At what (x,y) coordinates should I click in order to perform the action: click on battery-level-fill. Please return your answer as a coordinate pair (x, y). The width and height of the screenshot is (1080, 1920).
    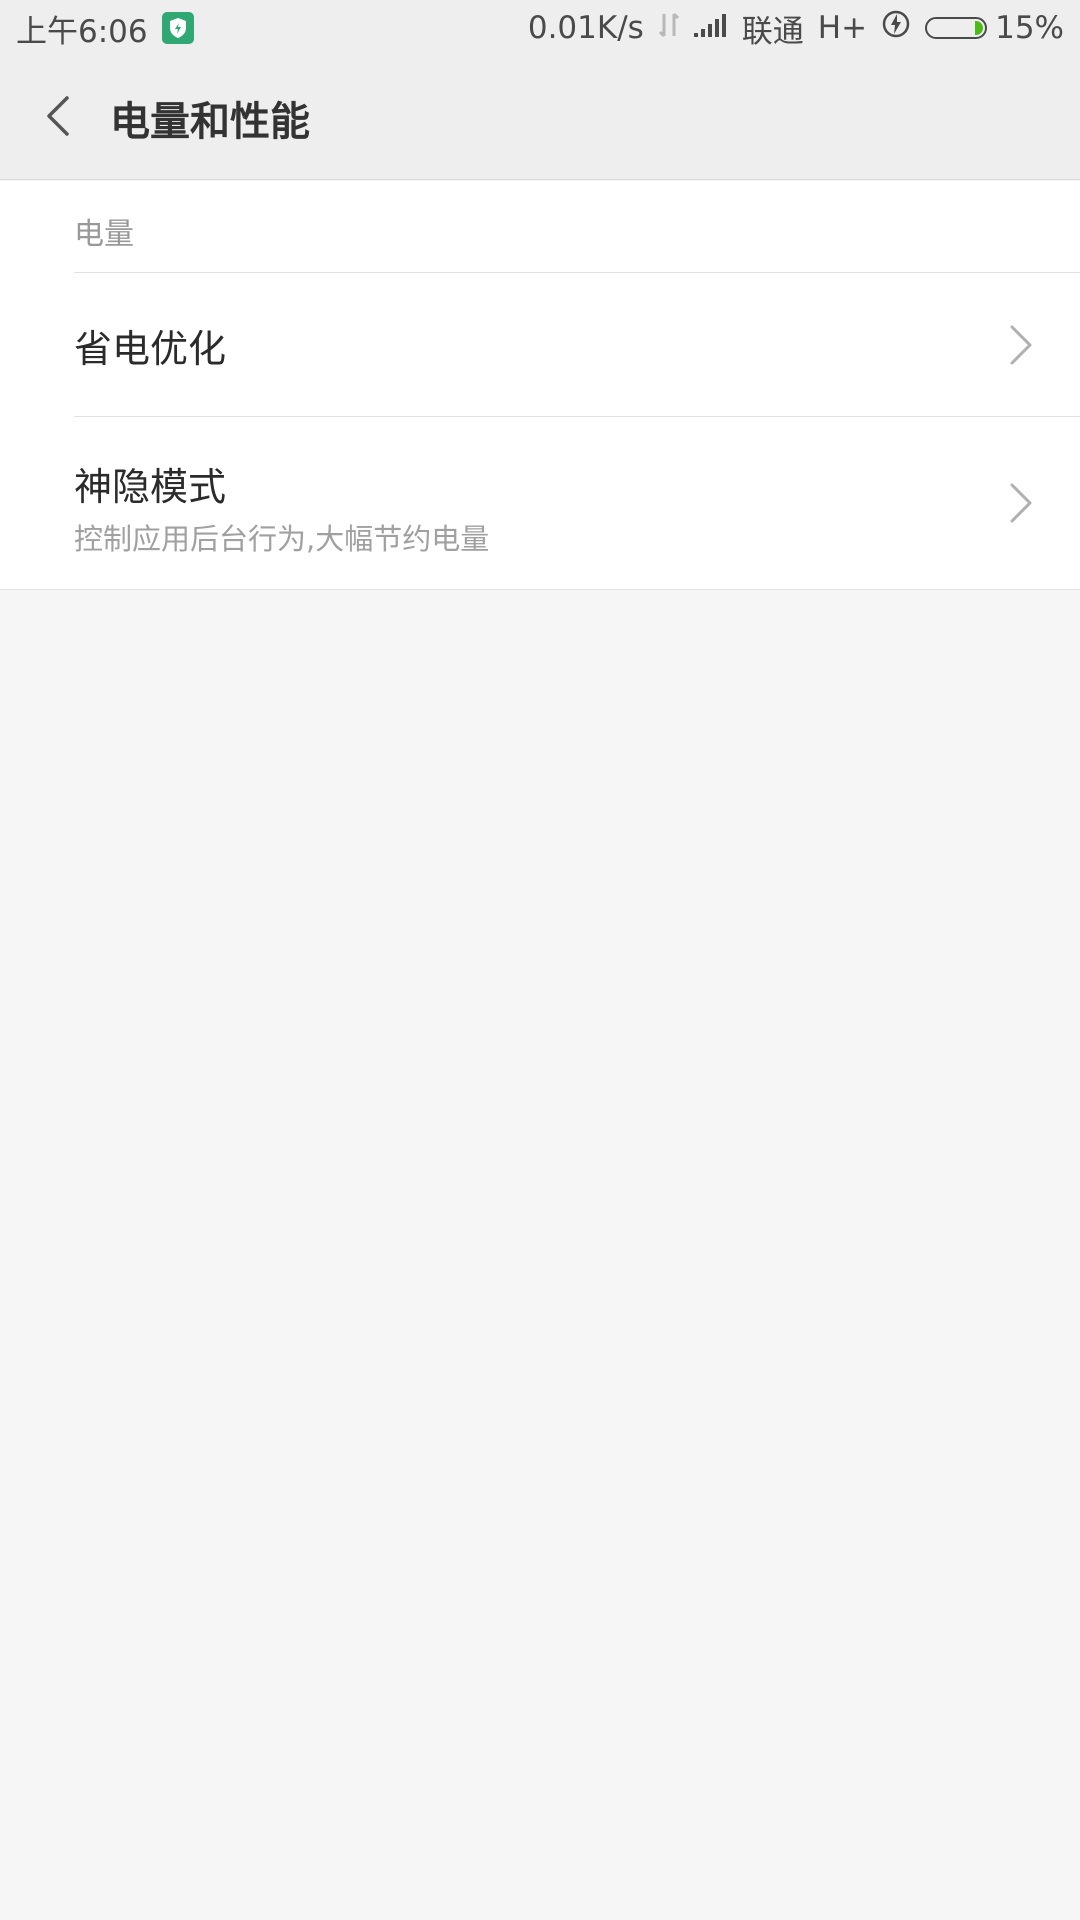
    Looking at the image, I should click on (979, 28).